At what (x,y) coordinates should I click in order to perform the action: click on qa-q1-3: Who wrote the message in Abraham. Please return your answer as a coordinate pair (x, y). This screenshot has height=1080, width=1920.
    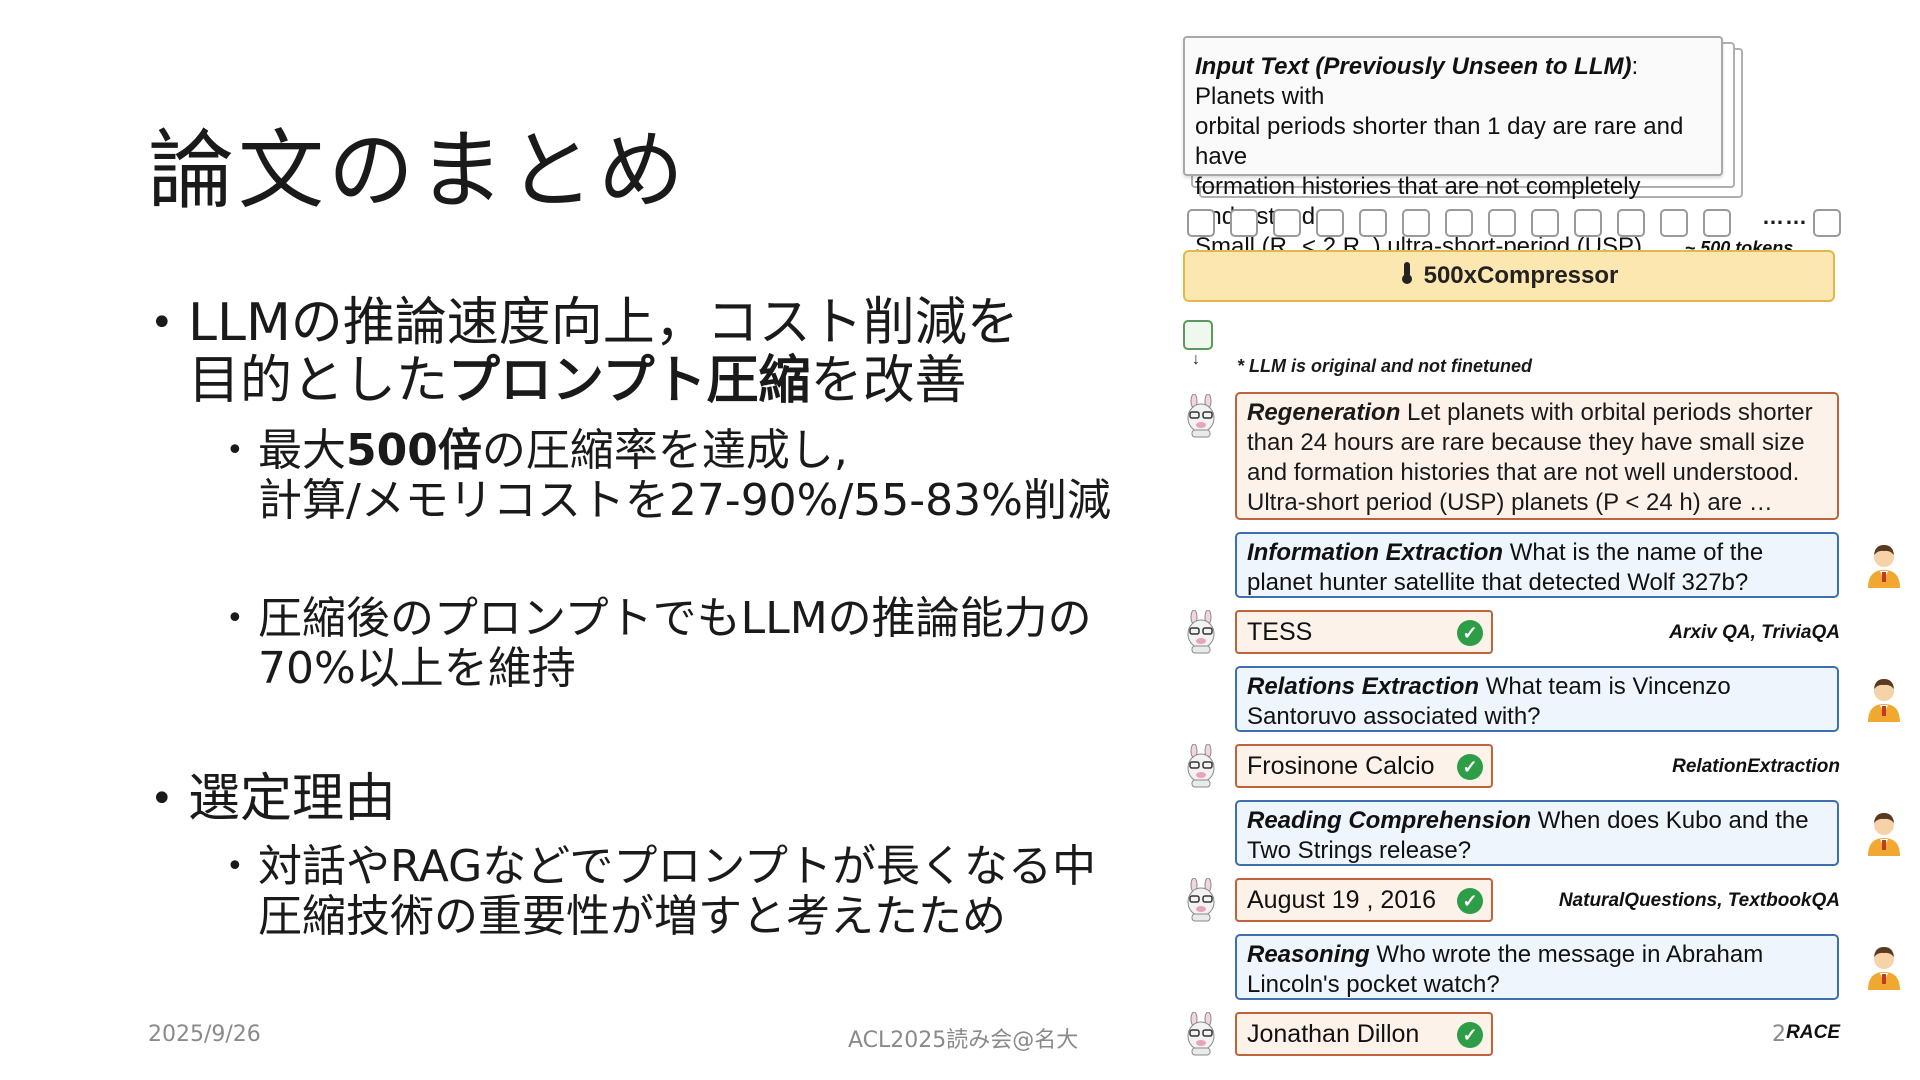
    Looking at the image, I should click on (1566, 954).